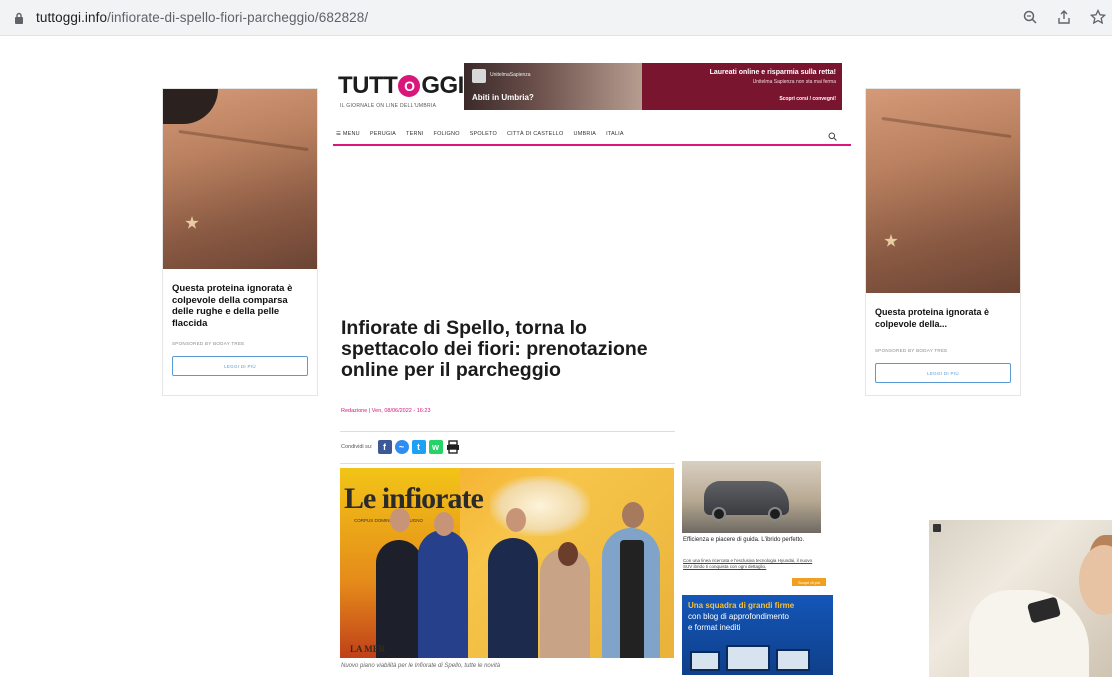 The height and width of the screenshot is (677, 1112). I want to click on car-ad-tag: Scopri di più, so click(809, 582).